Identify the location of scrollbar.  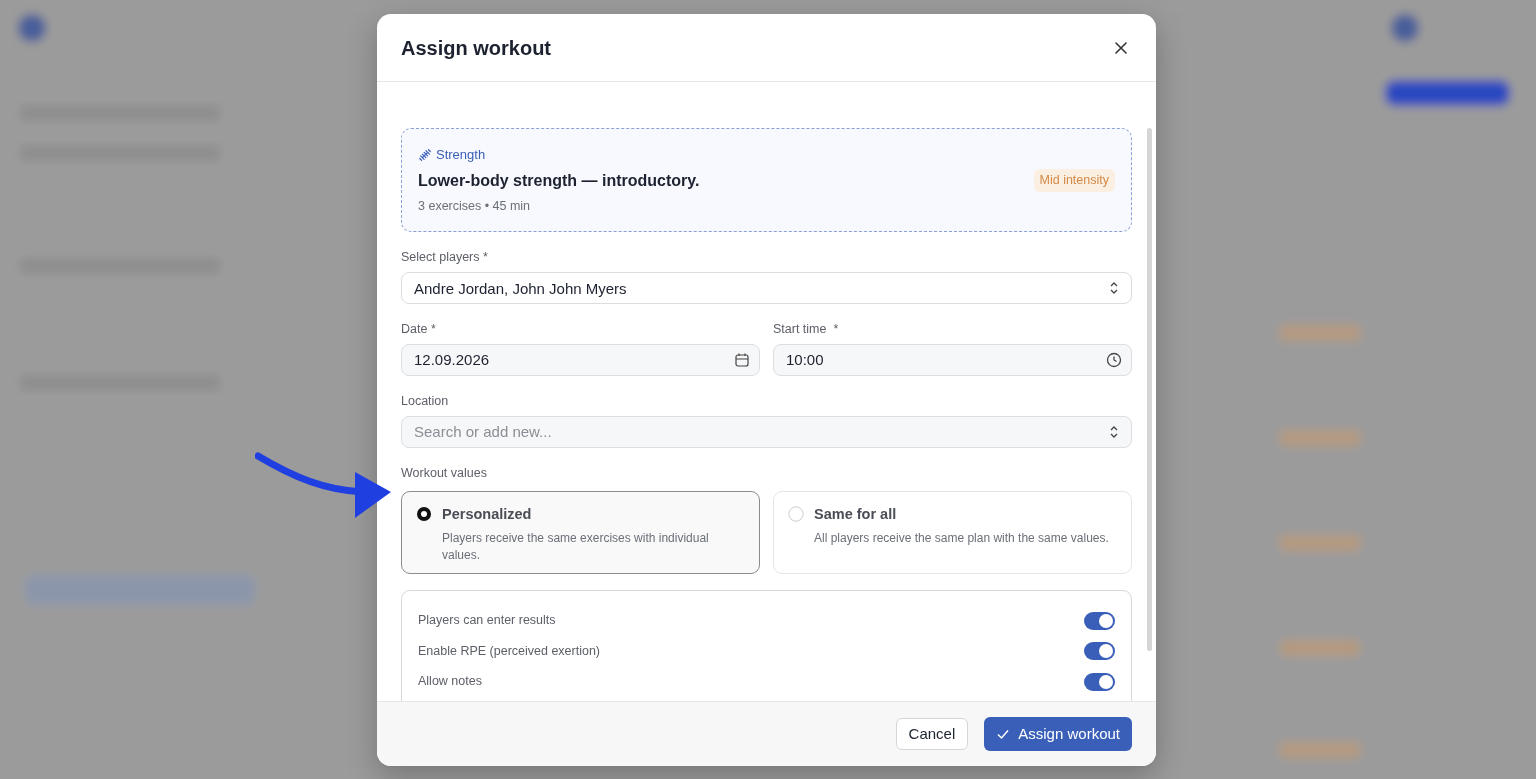
(1149, 389).